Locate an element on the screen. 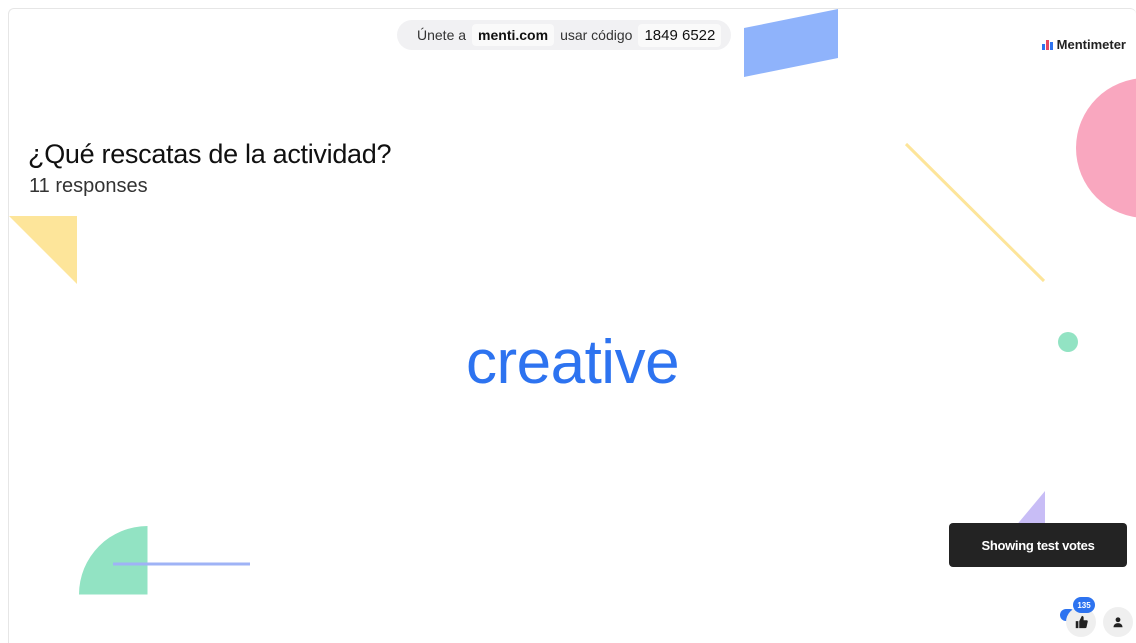  mentimeter-logo: Mentimeter is located at coordinates (1083, 44).